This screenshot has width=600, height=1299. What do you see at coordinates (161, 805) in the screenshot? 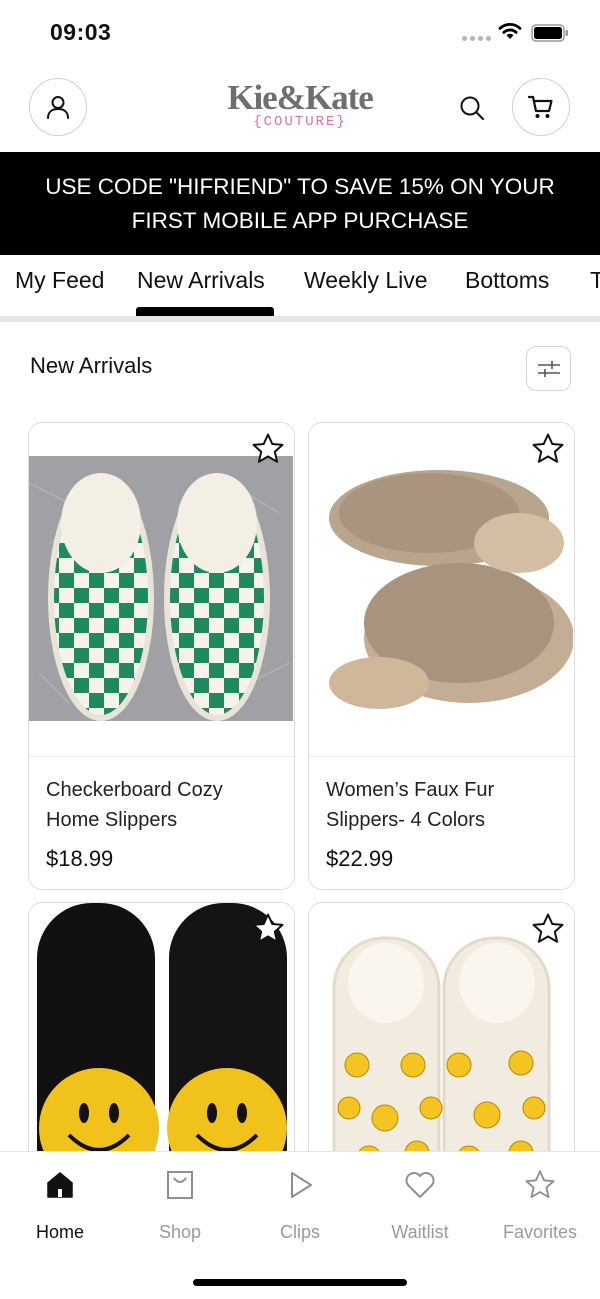
I see `product-title: Checkerboard Cozy Home Slippers` at bounding box center [161, 805].